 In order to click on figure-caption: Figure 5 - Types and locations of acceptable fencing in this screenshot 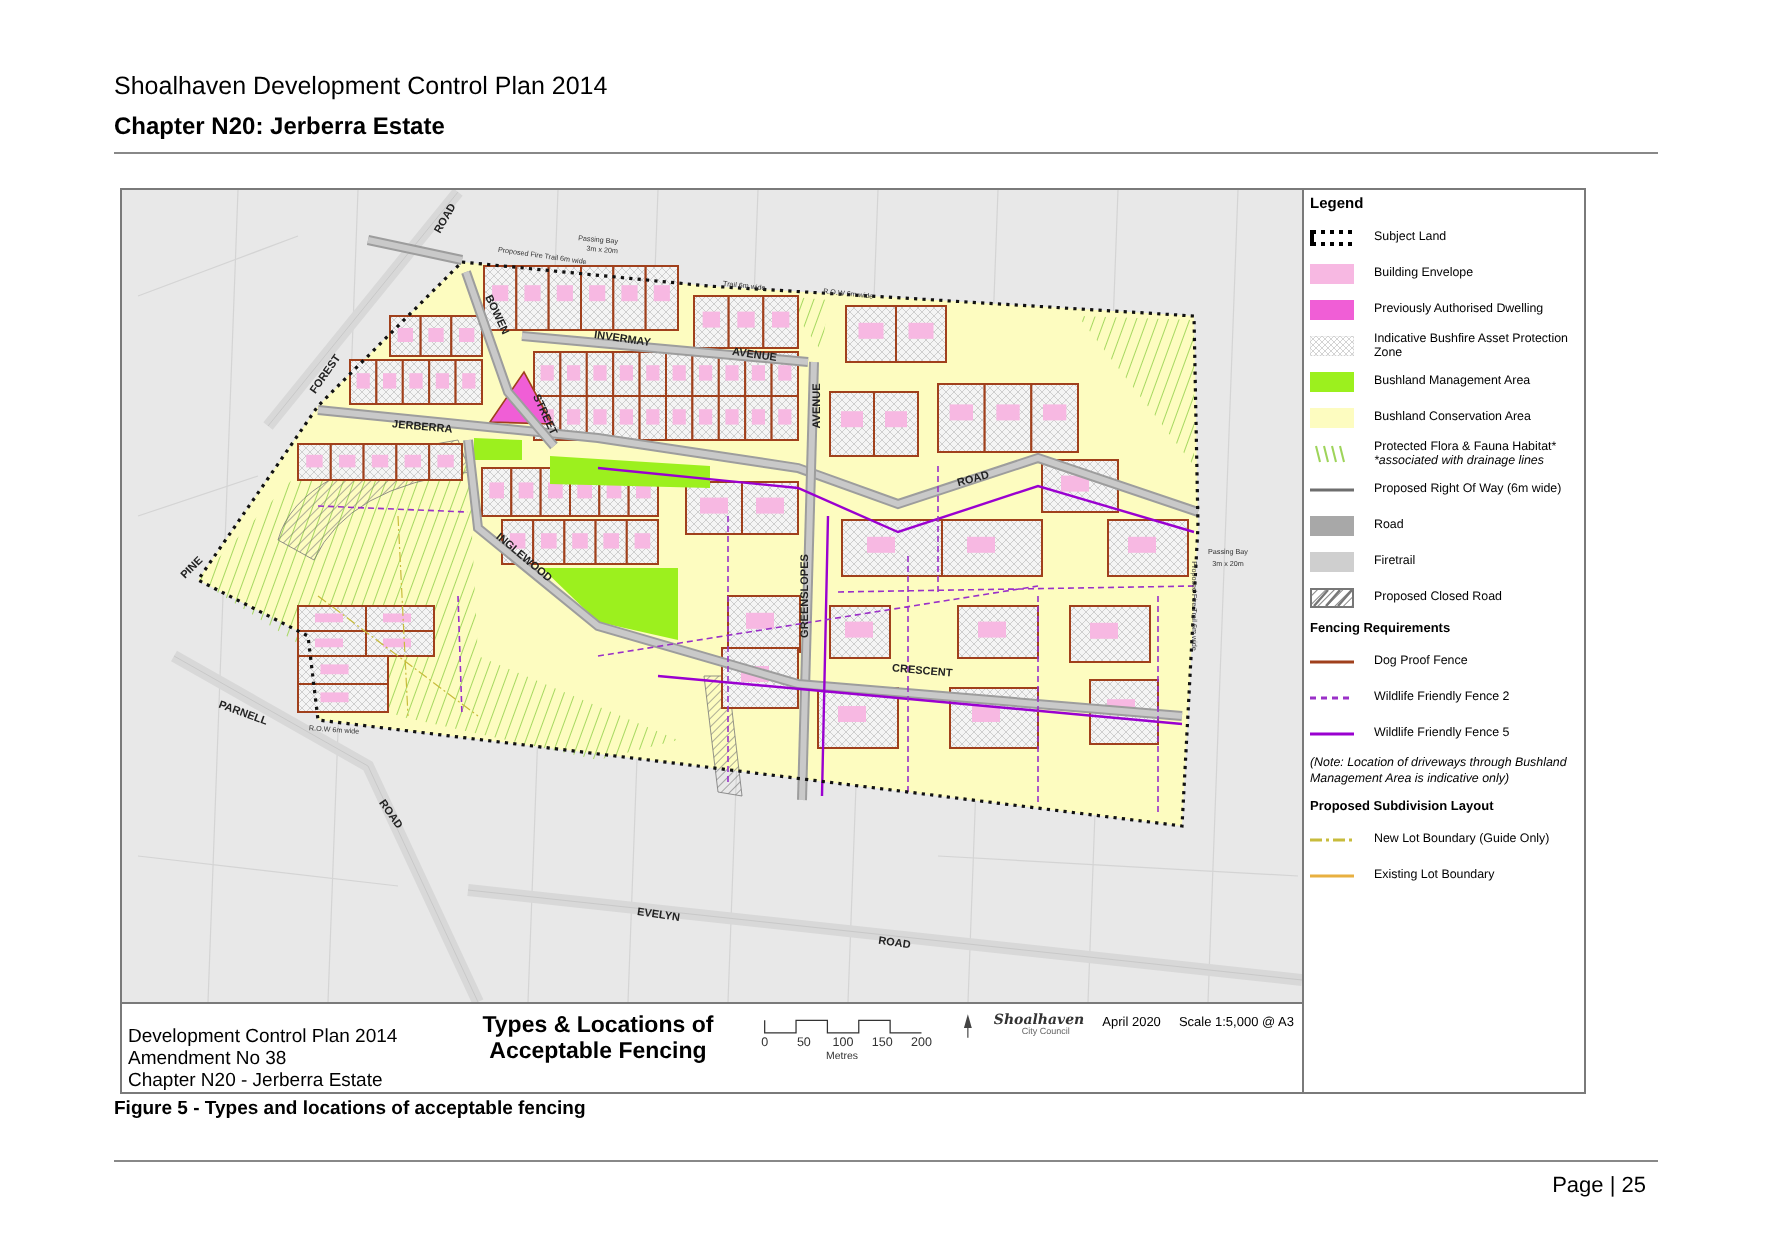, I will do `click(351, 1109)`.